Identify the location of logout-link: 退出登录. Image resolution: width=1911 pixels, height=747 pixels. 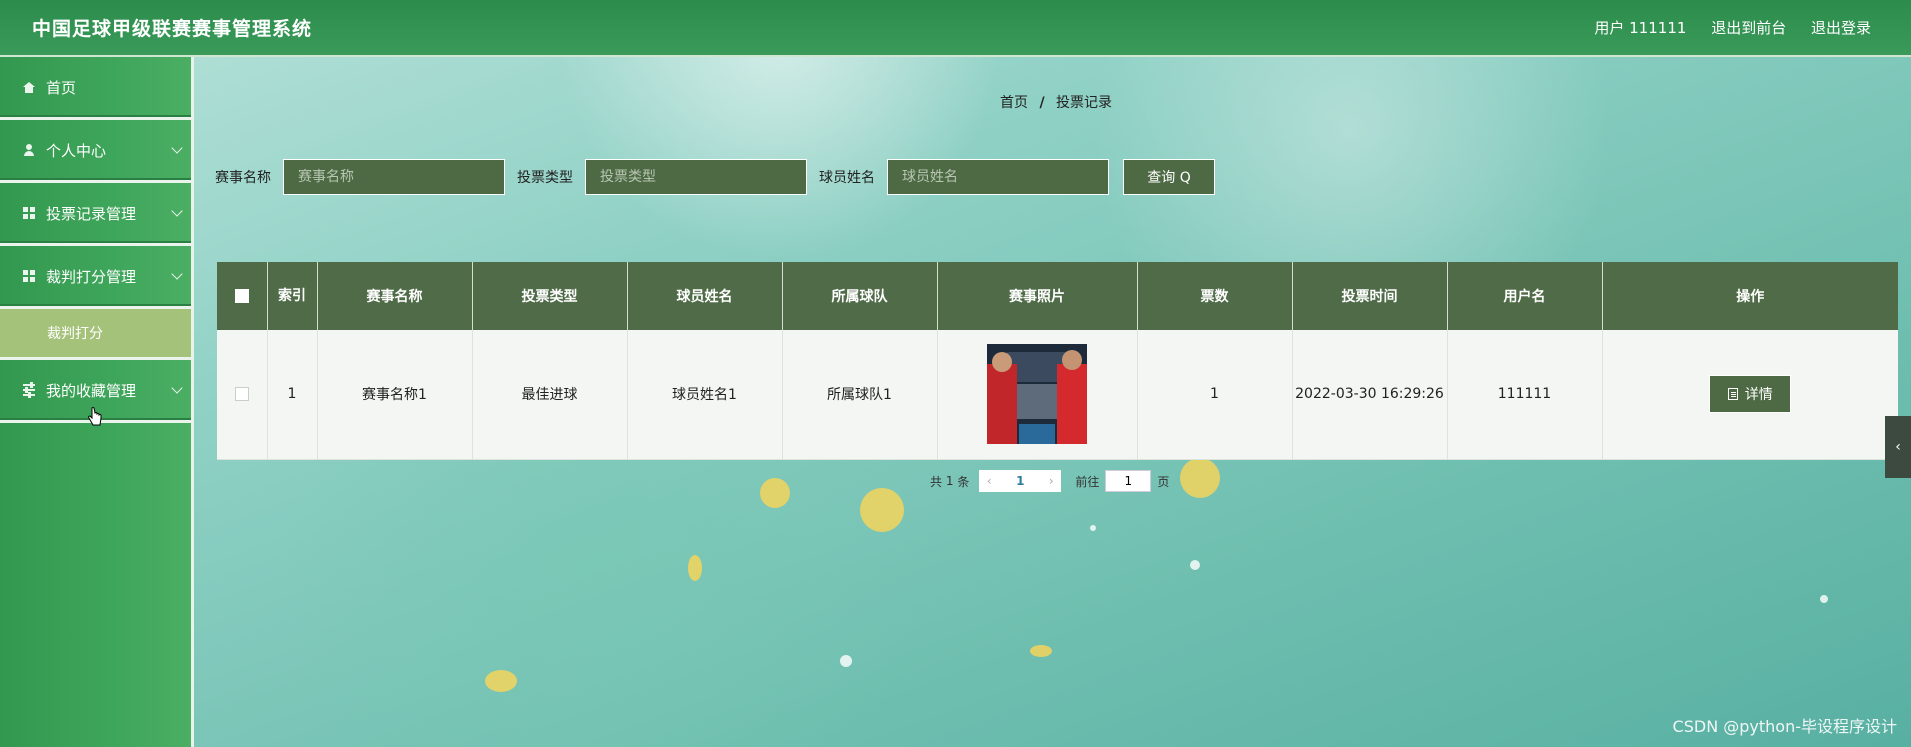
(1841, 28).